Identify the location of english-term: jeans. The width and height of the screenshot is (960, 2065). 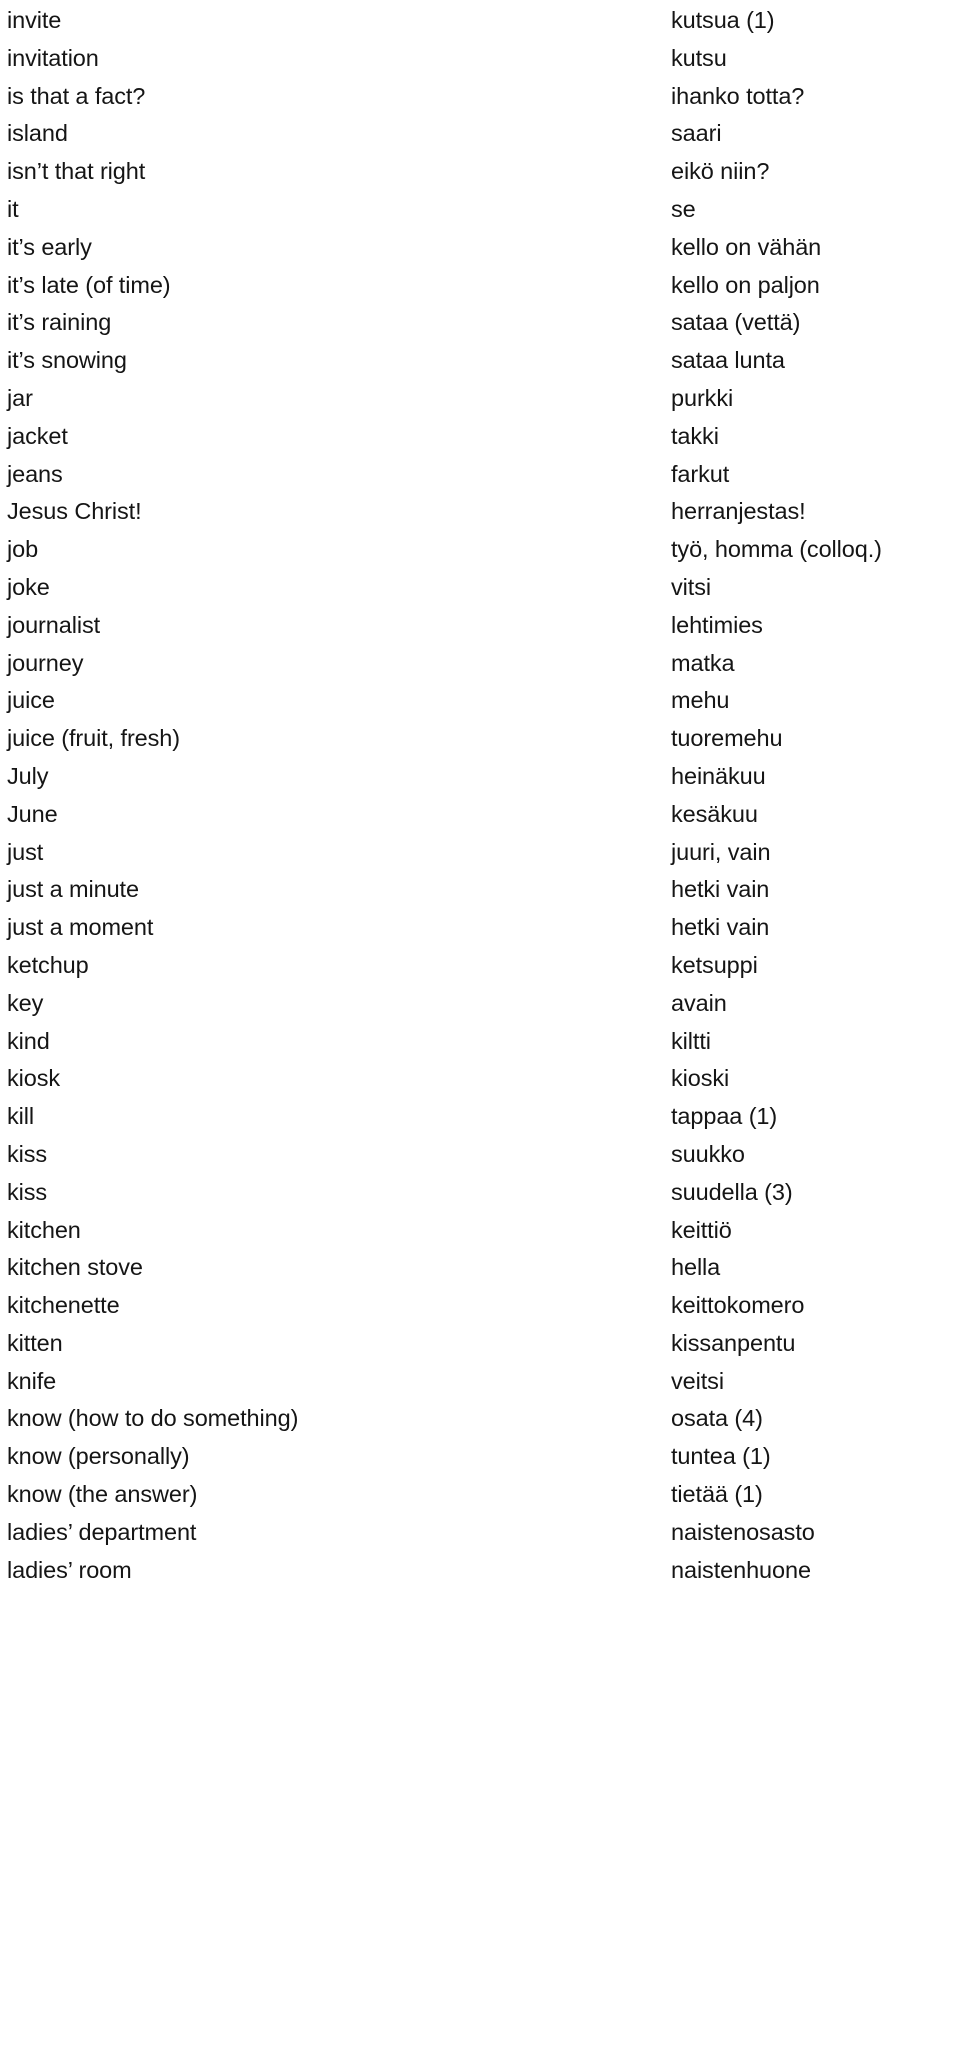
(35, 473).